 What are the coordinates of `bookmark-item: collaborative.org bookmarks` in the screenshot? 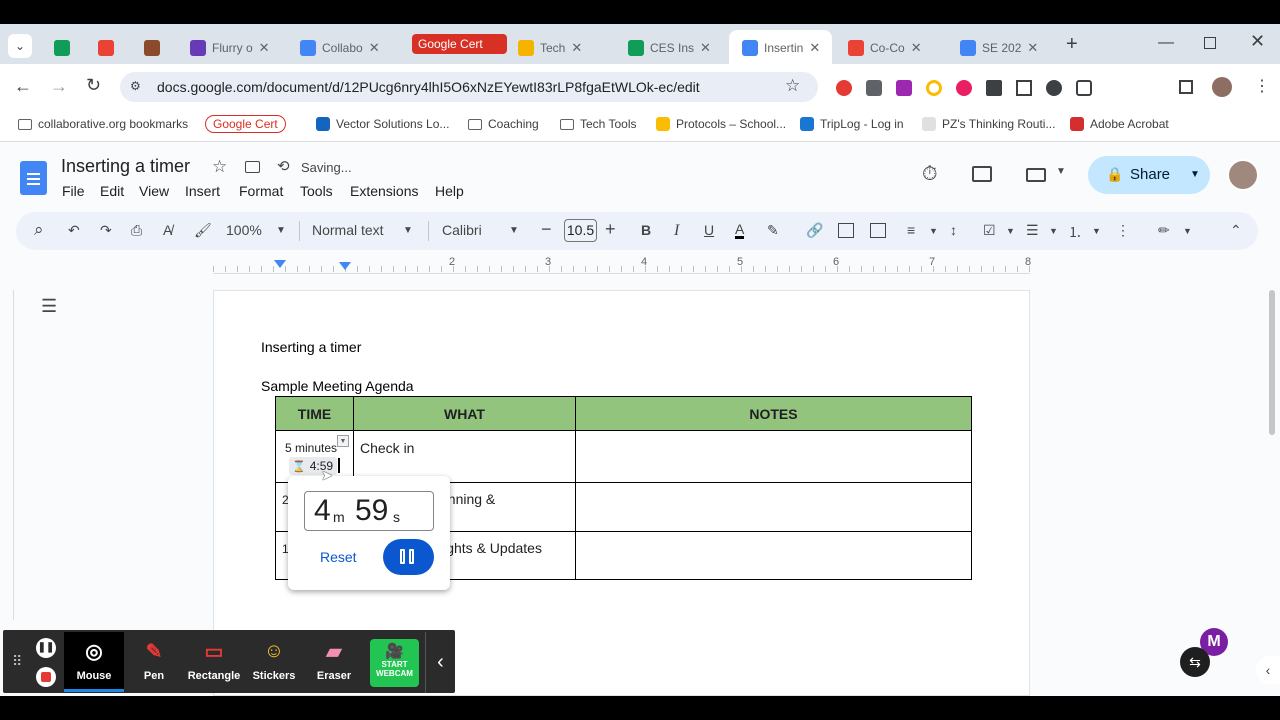 It's located at (103, 124).